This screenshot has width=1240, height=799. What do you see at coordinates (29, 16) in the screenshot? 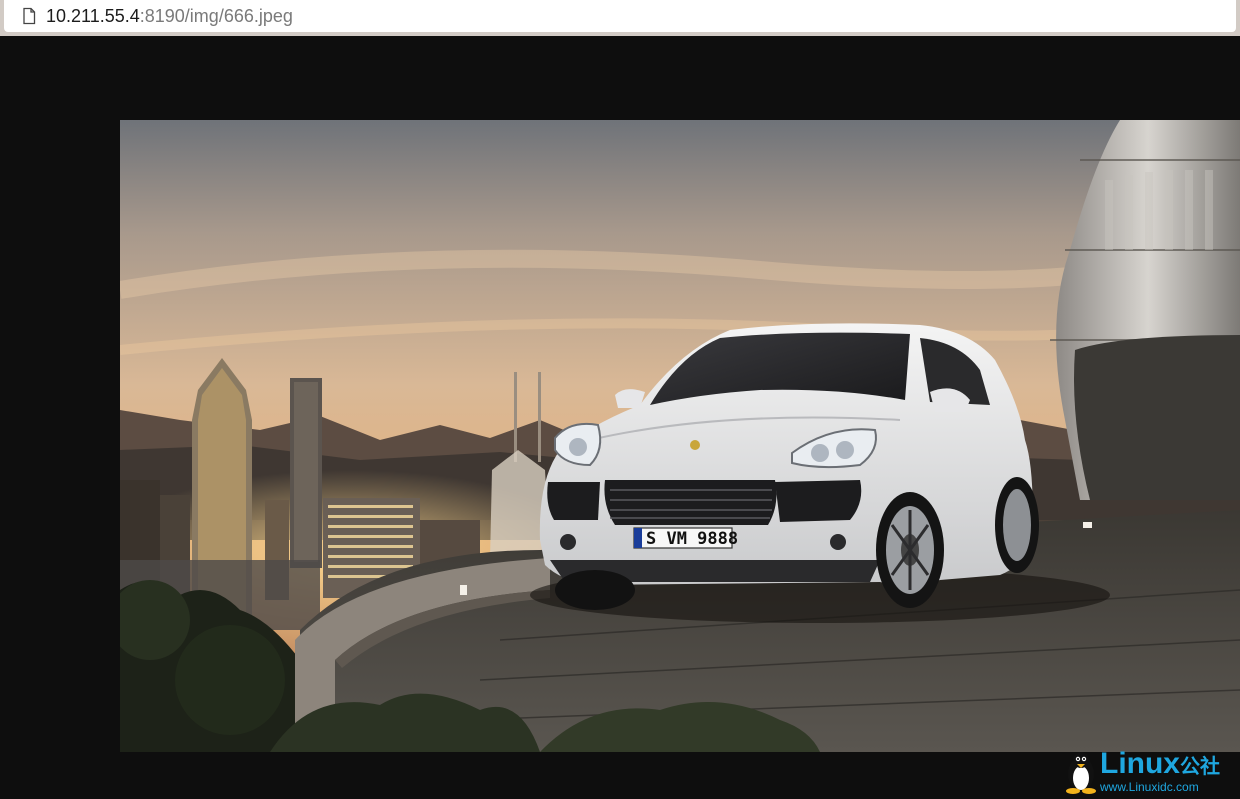
I see `document-icon` at bounding box center [29, 16].